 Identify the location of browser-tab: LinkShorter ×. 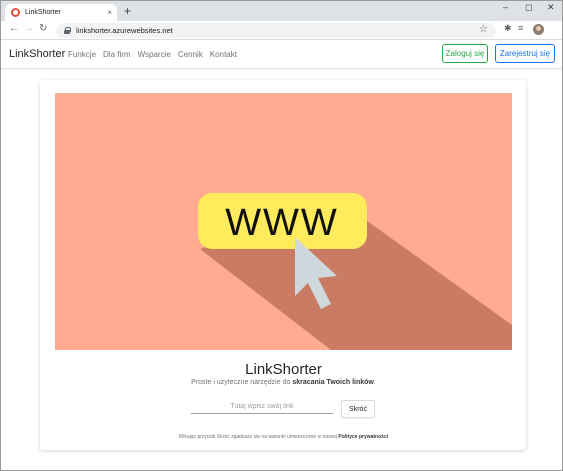
(61, 12).